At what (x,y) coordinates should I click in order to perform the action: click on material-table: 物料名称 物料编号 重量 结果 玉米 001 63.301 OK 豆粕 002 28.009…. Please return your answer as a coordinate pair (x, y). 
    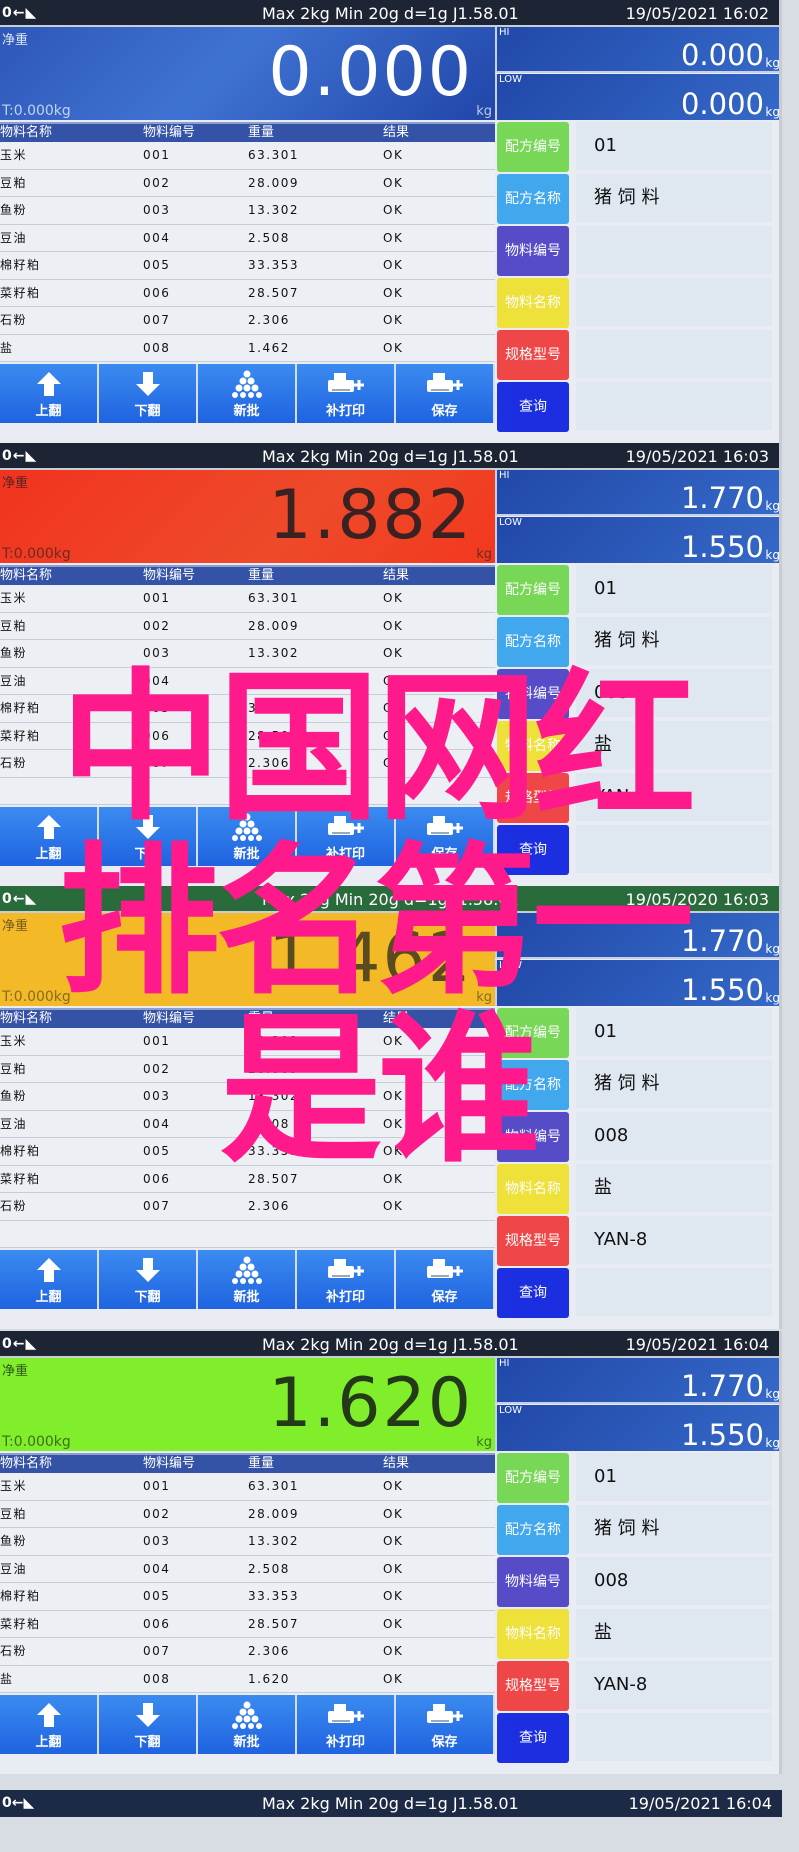
    Looking at the image, I should click on (247, 1128).